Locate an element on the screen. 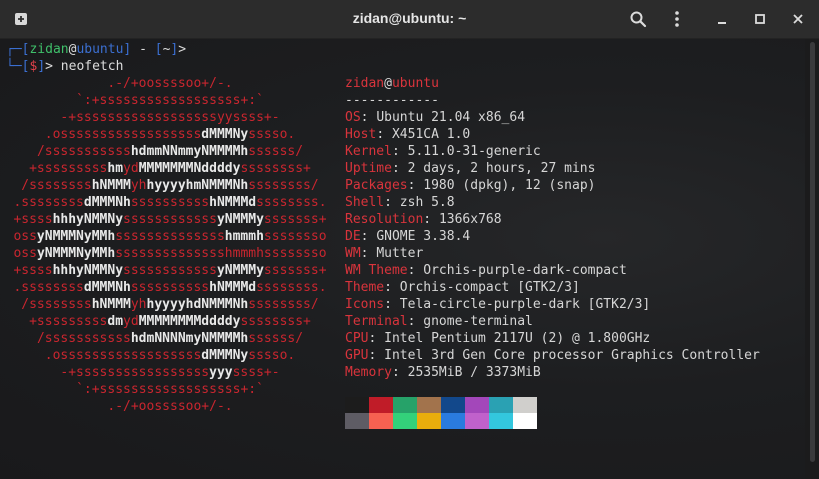 This screenshot has width=819, height=479. info-row: Theme: Orchis-compact [GTK2/3] is located at coordinates (462, 287).